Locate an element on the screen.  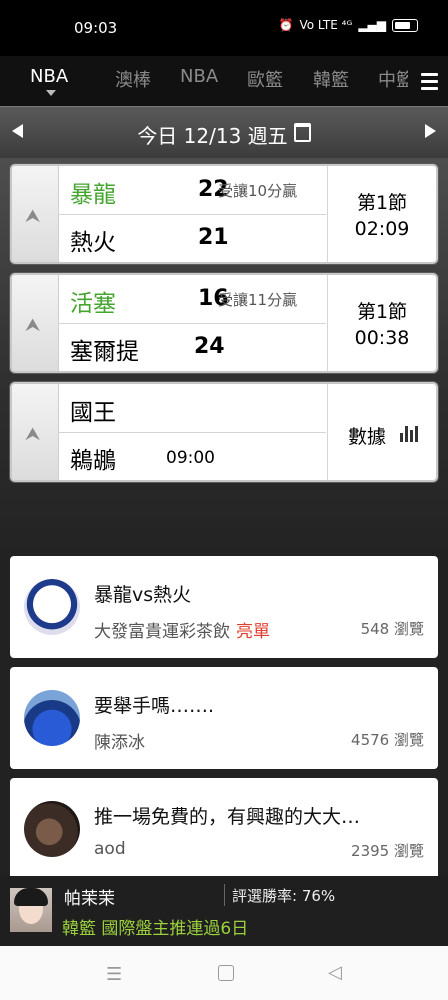
stats-label: 數據 is located at coordinates (367, 437).